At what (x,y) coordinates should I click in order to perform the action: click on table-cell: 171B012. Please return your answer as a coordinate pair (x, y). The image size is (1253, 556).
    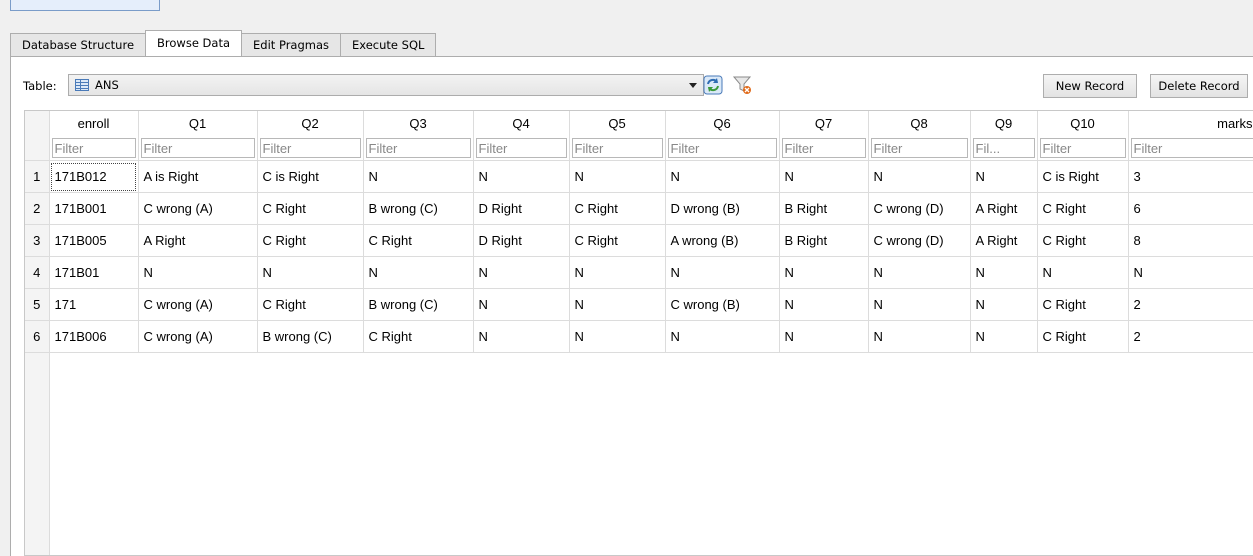
    Looking at the image, I should click on (94, 176).